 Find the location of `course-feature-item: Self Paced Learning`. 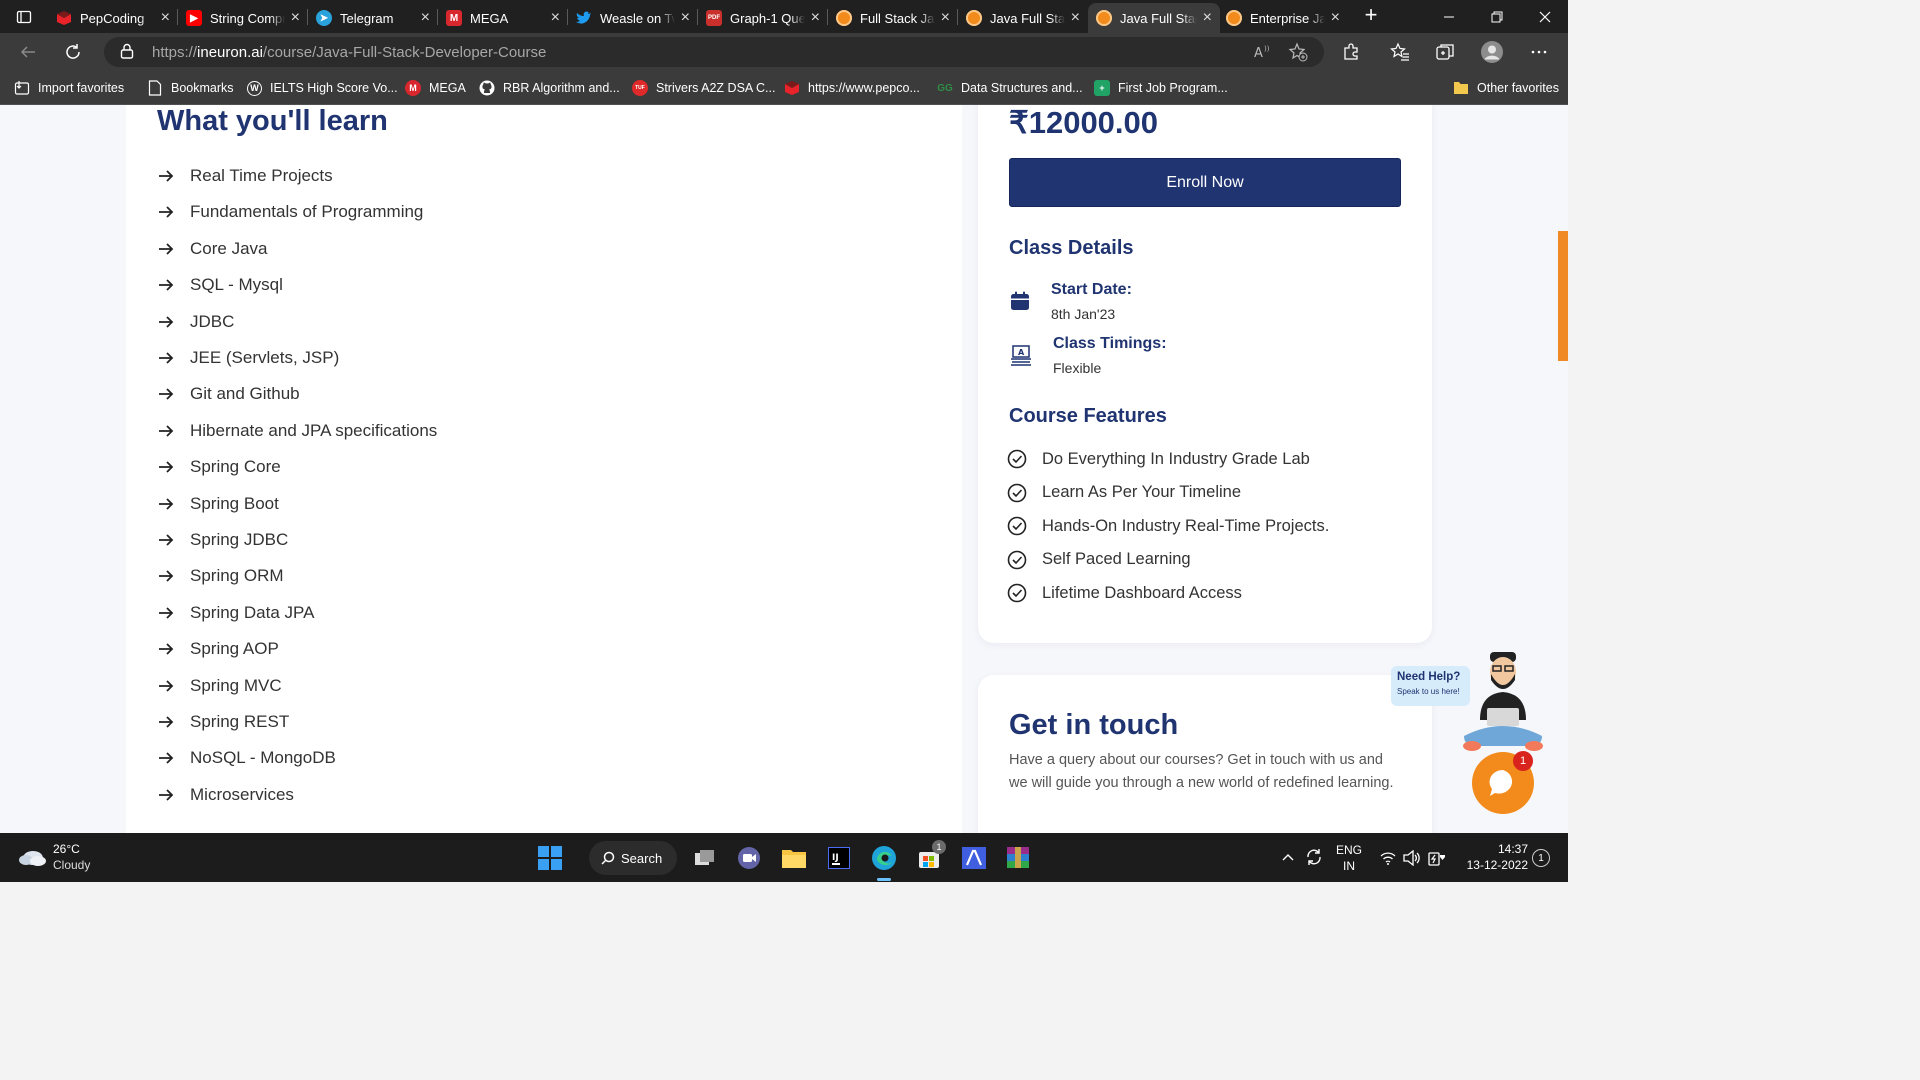

course-feature-item: Self Paced Learning is located at coordinates (1099, 560).